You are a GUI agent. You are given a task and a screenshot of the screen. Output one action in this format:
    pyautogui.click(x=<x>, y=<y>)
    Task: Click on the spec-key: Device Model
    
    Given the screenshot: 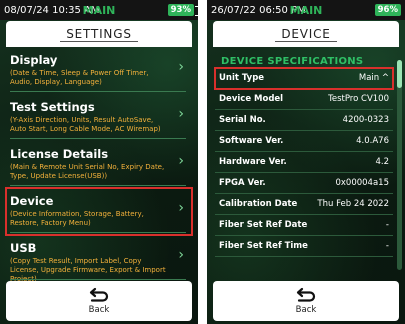 What is the action you would take?
    pyautogui.click(x=251, y=99)
    